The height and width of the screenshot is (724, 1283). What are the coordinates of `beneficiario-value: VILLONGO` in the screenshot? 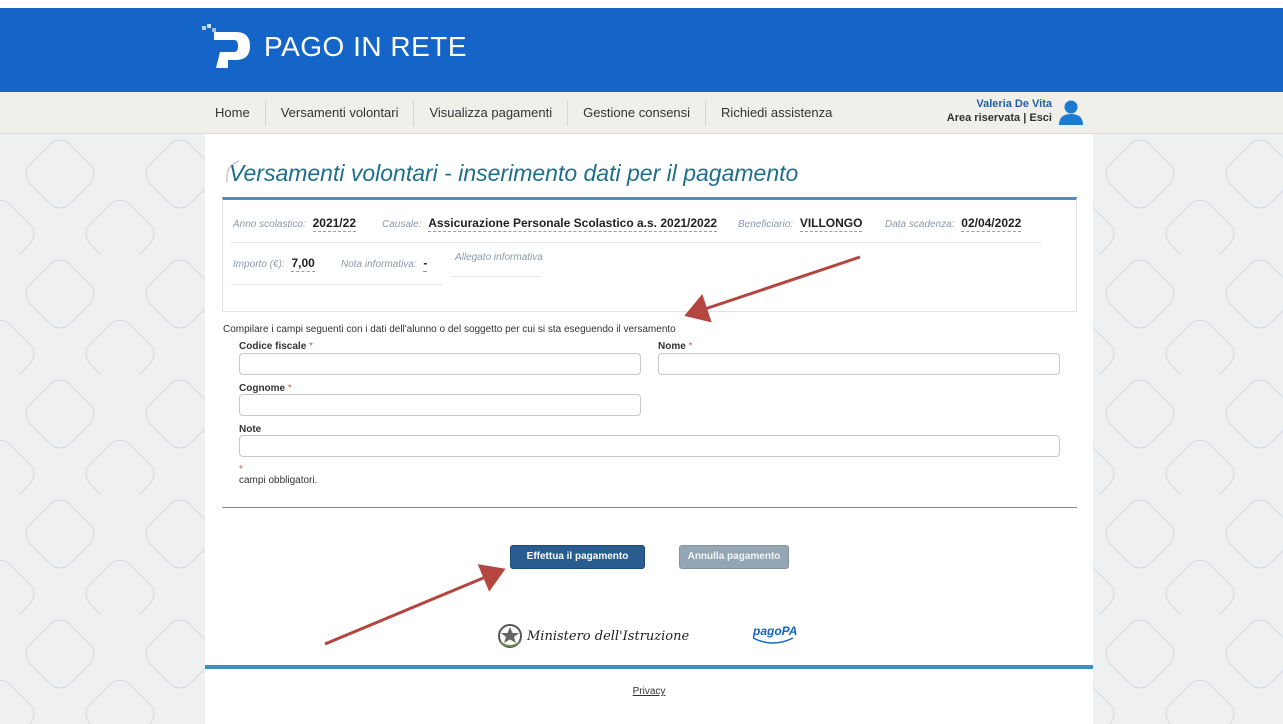 It's located at (831, 224).